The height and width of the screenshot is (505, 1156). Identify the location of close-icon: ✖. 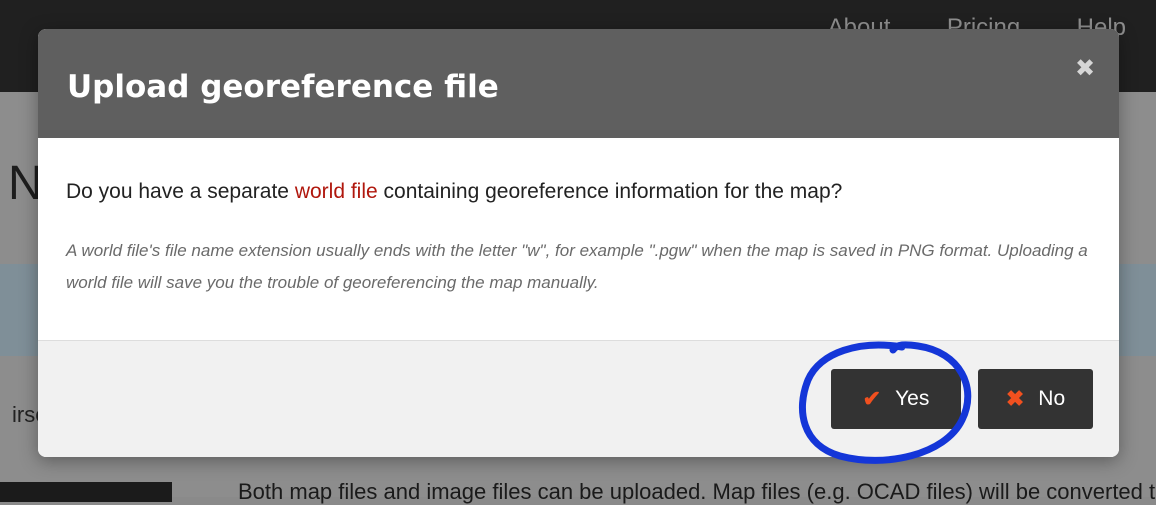
(1085, 69).